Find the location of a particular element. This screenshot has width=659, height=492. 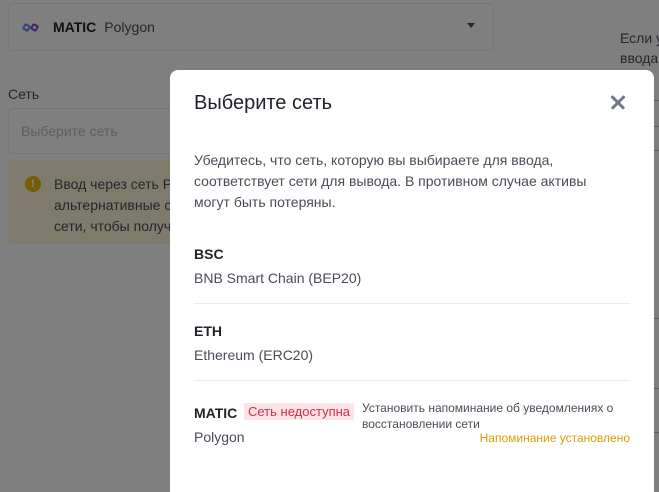

reminder-set-status: Напоминание установлено is located at coordinates (554, 438).